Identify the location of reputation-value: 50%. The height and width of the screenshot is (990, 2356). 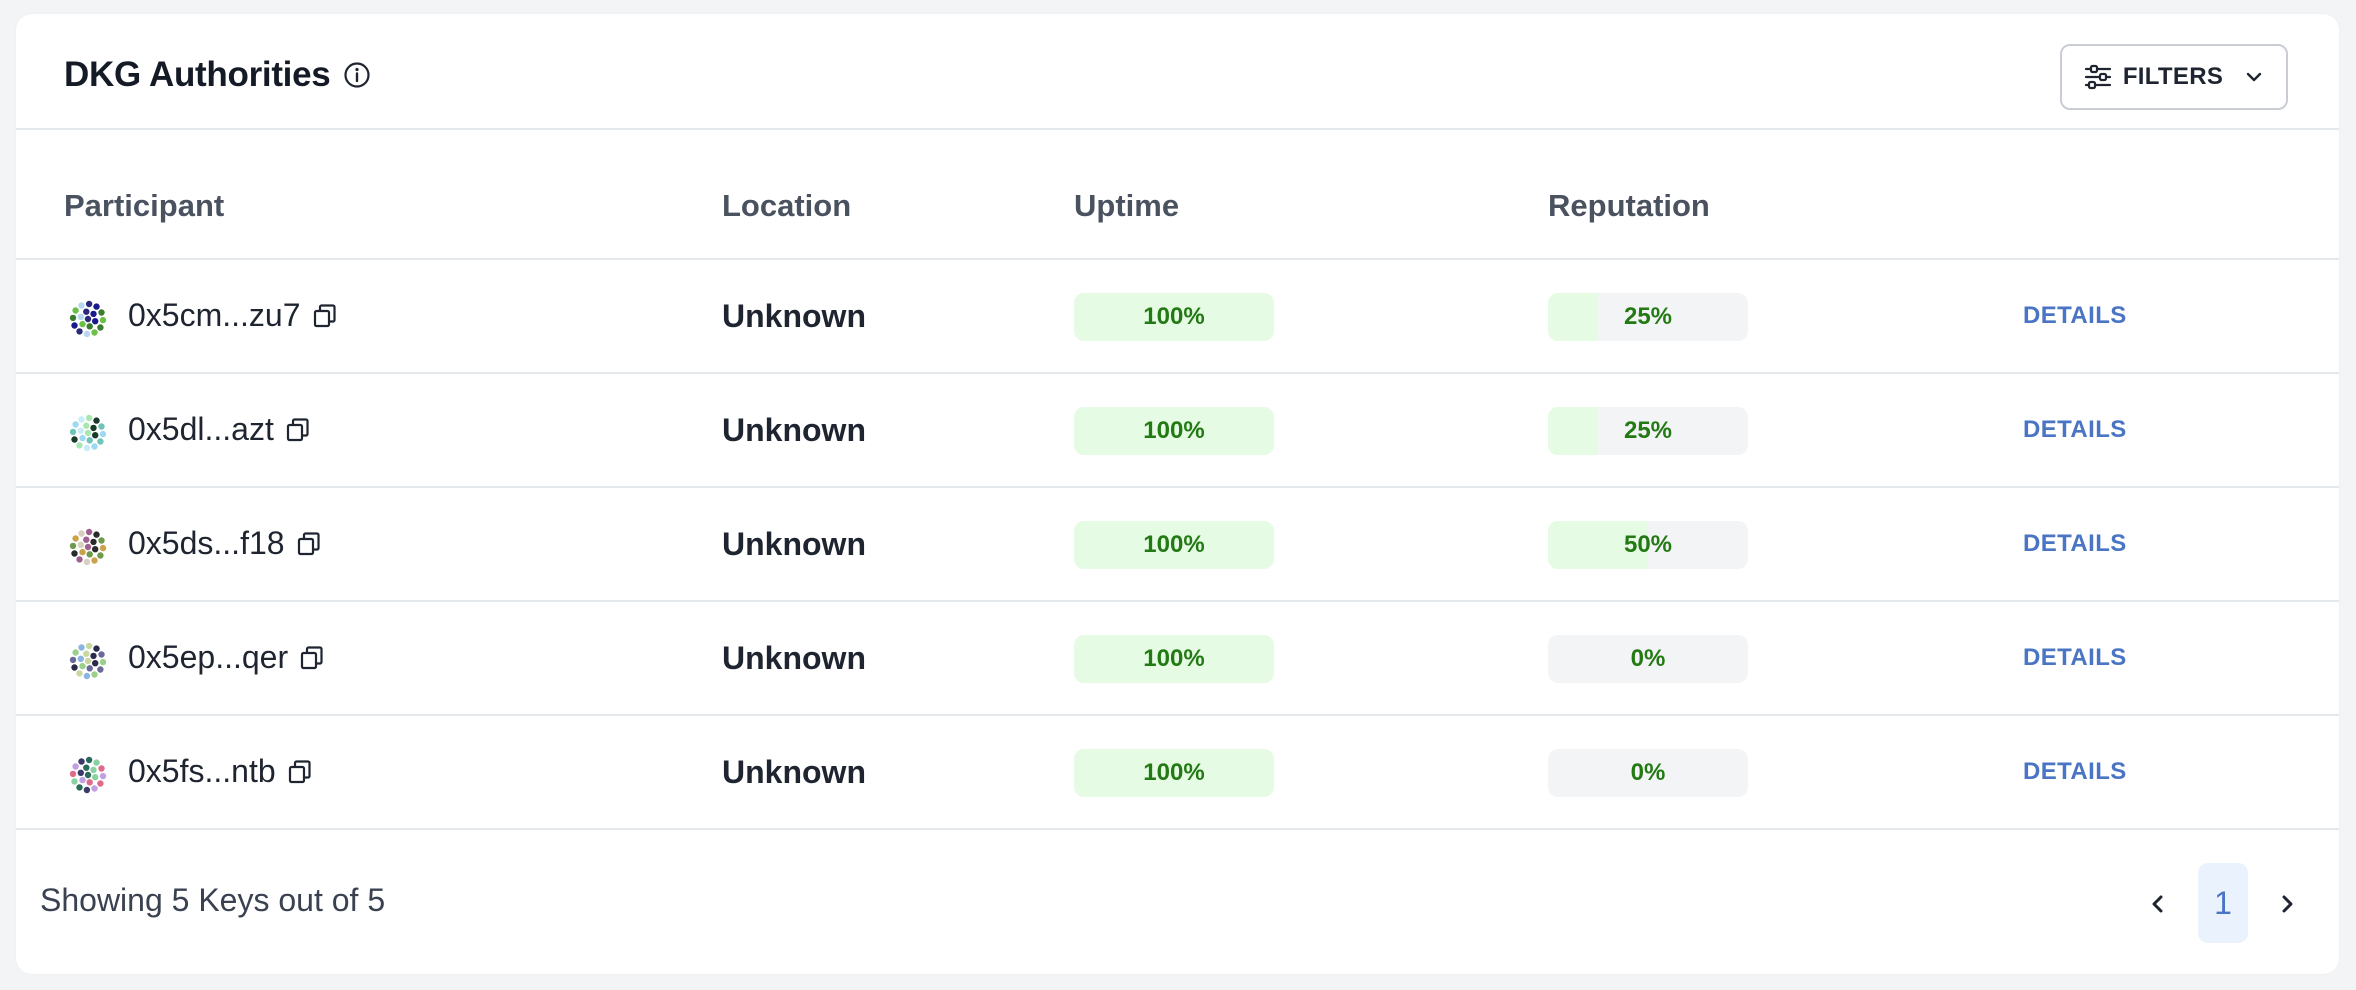
(1648, 544).